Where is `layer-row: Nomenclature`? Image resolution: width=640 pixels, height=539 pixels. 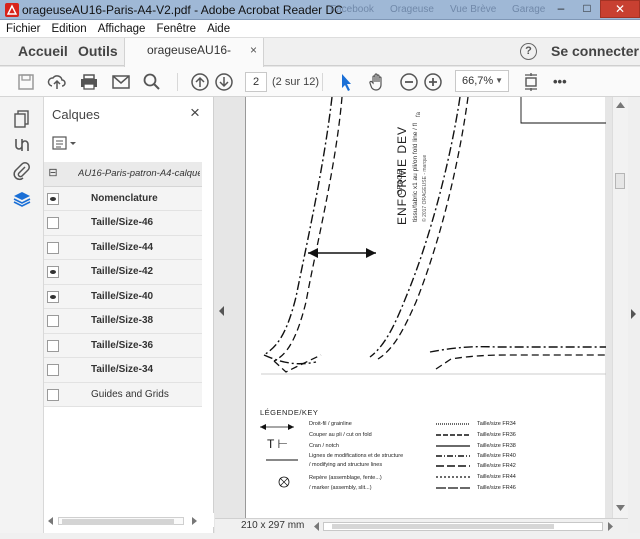
layer-row: Nomenclature is located at coordinates (123, 198).